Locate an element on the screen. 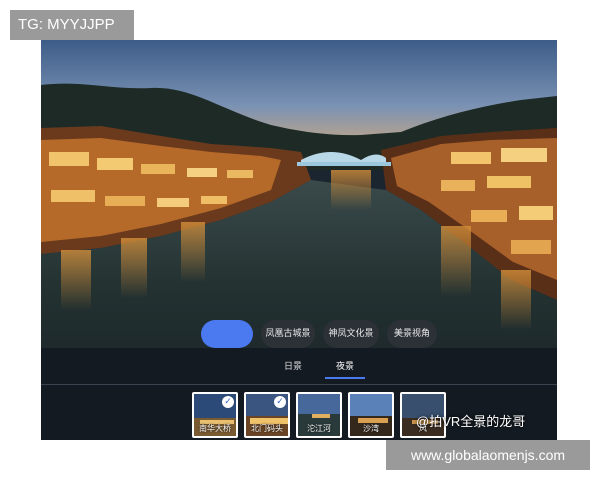 The height and width of the screenshot is (480, 600). scene-chip-row: 凤凰古城景 神凤文化景 美景视角 is located at coordinates (299, 334).